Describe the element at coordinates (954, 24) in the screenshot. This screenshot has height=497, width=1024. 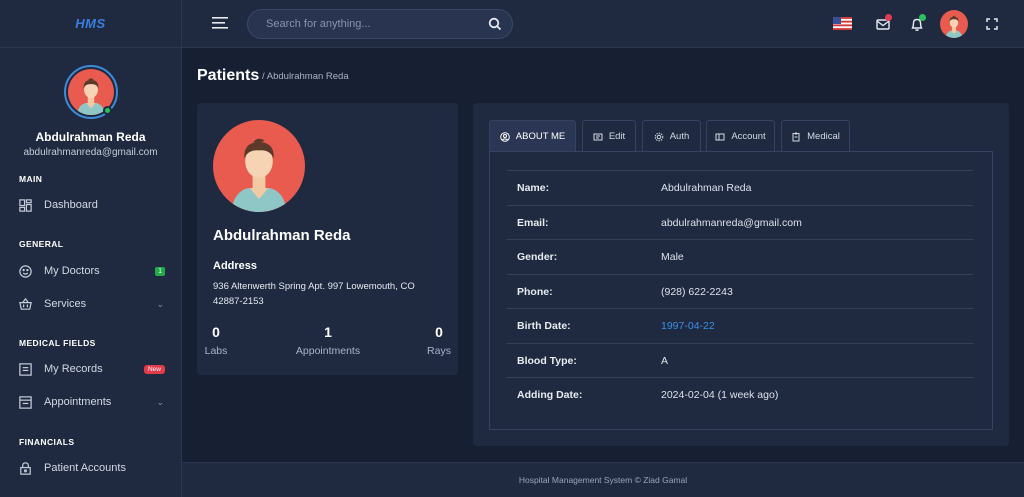
I see `user-avatar` at that location.